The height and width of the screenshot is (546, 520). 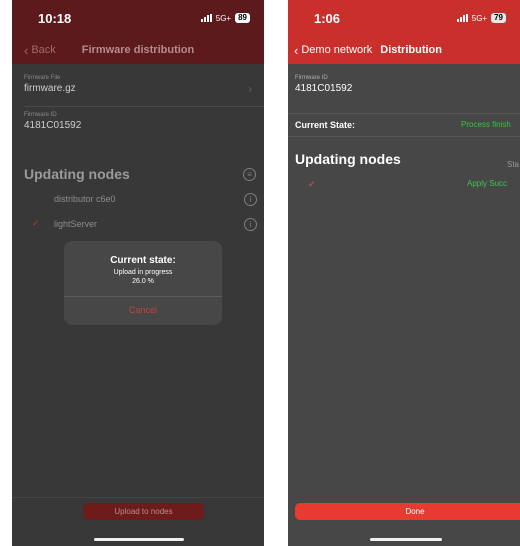 What do you see at coordinates (143, 272) in the screenshot?
I see `dialog-message-status: Upload in progress` at bounding box center [143, 272].